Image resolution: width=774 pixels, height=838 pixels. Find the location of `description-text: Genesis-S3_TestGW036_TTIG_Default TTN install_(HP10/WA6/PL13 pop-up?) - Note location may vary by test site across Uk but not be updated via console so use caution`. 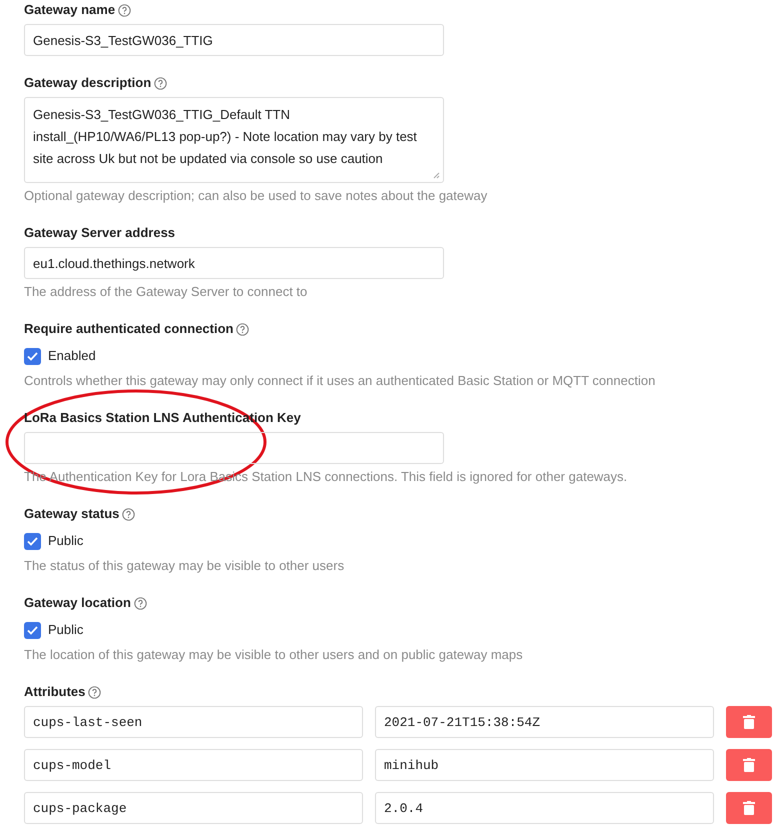

description-text: Genesis-S3_TestGW036_TTIG_Default TTN install_(HP10/WA6/PL13 pop-up?) - Note location may vary by test site across Uk but not be updated via console so use caution is located at coordinates (225, 136).